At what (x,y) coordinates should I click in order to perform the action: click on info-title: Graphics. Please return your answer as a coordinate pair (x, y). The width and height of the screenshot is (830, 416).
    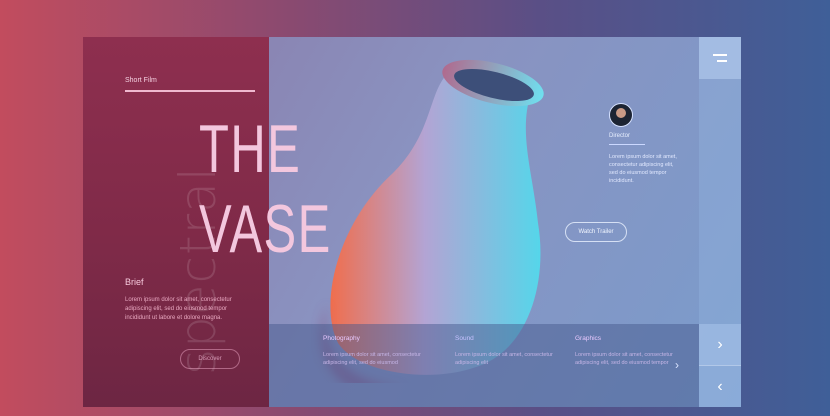
    Looking at the image, I should click on (588, 338).